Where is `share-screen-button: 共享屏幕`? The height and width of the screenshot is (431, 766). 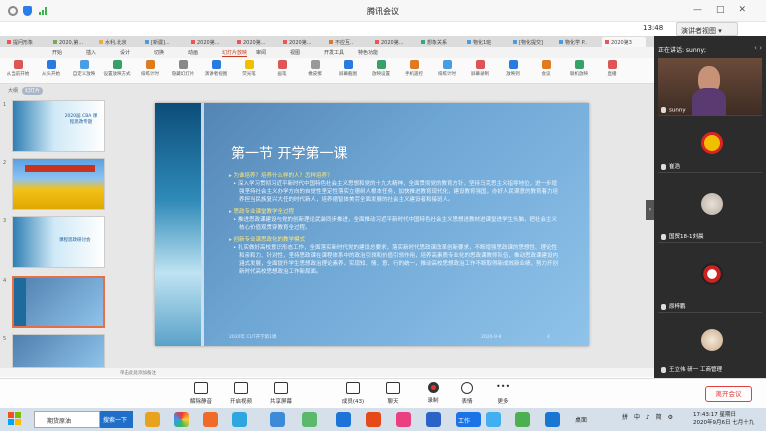 share-screen-button: 共享屏幕 is located at coordinates (281, 393).